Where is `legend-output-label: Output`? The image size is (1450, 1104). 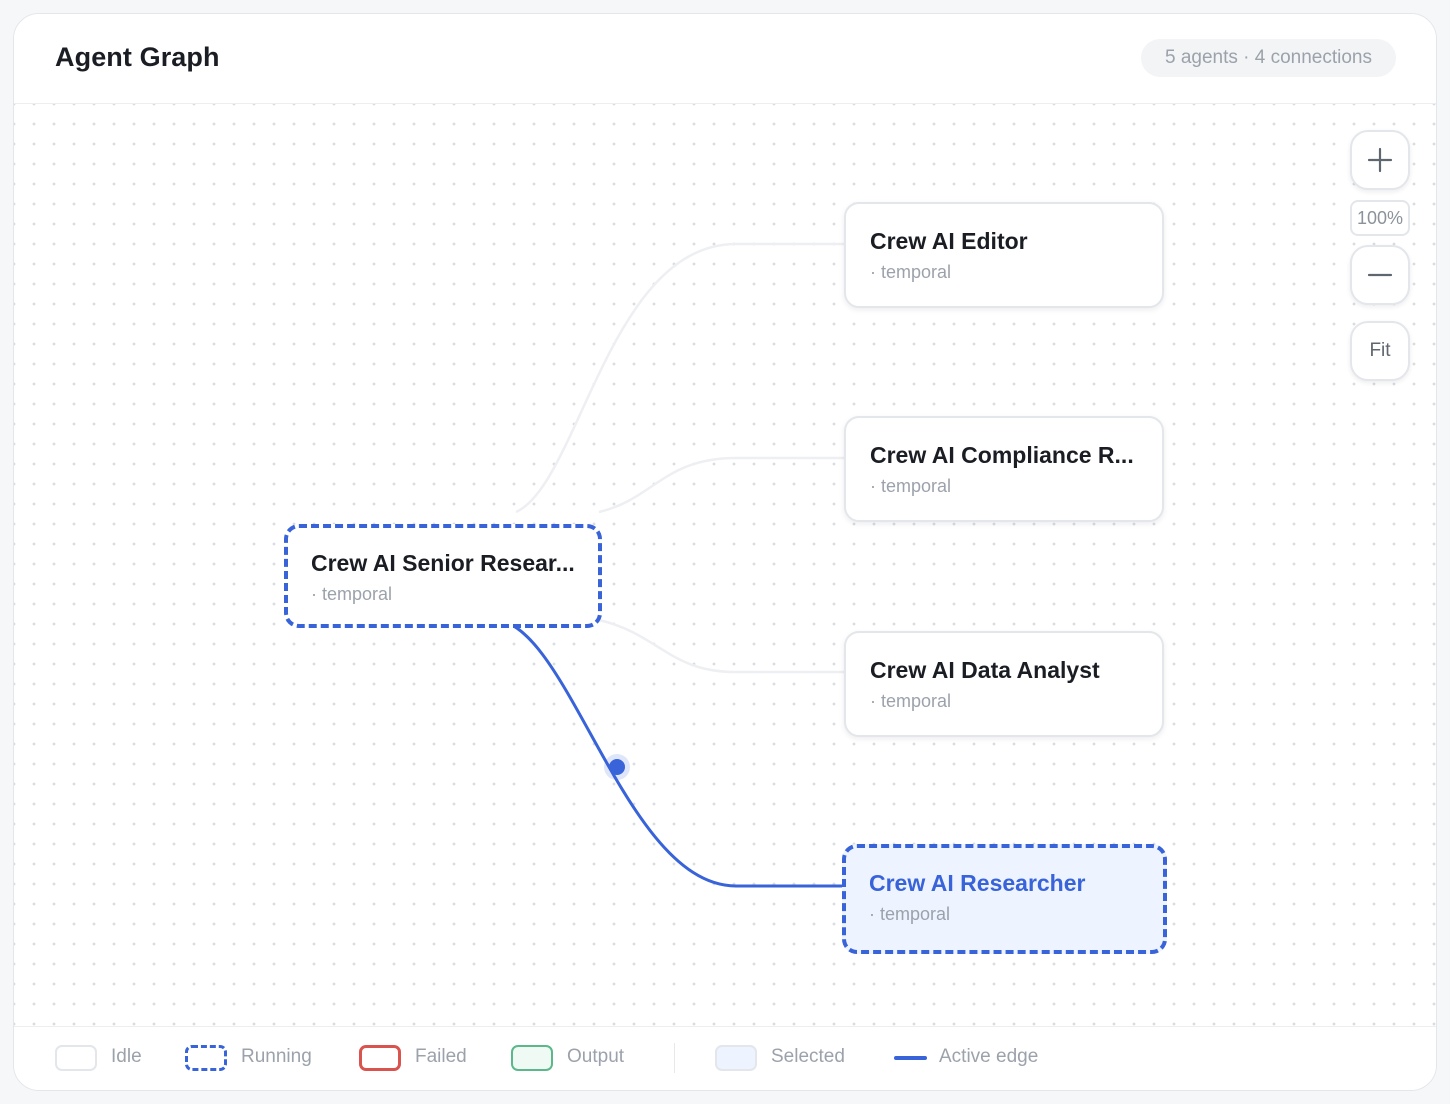
legend-output-label: Output is located at coordinates (596, 1056).